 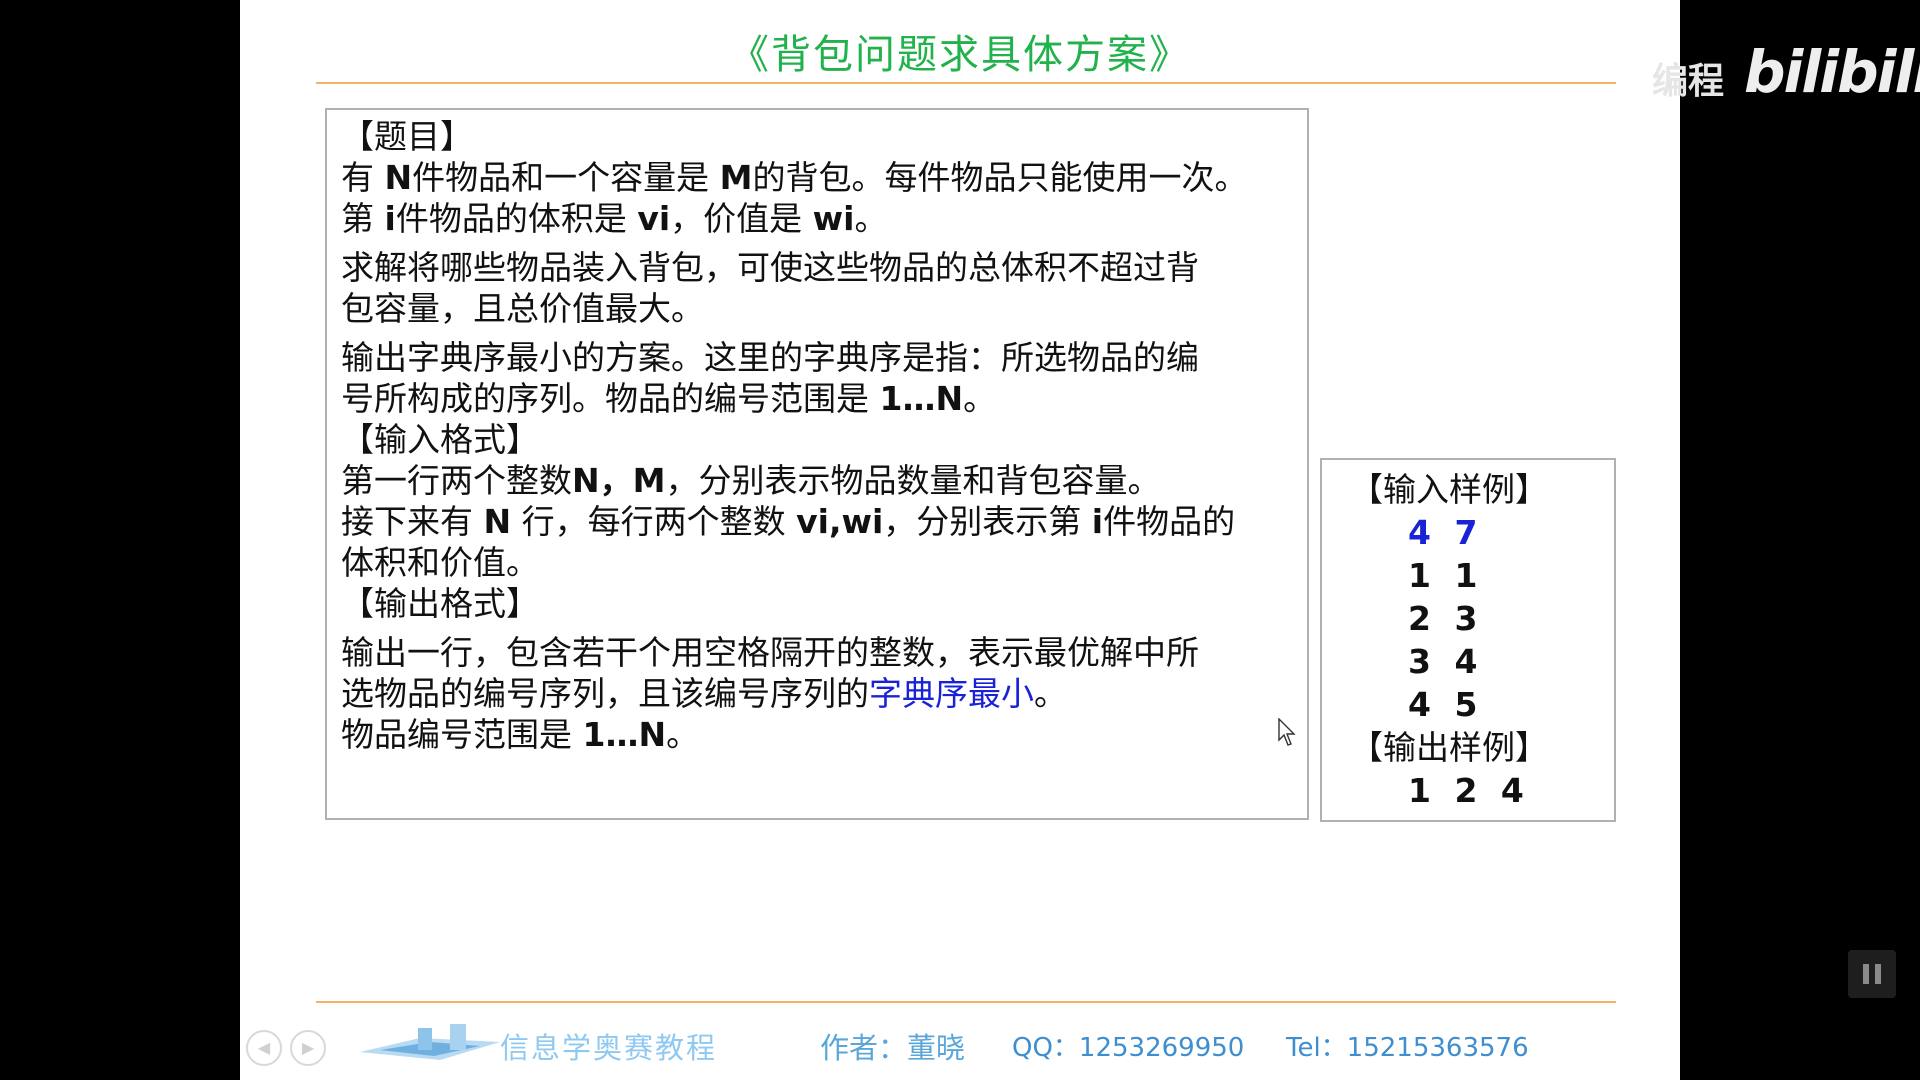 I want to click on sample-output-row: 1 2 4, so click(x=1469, y=790).